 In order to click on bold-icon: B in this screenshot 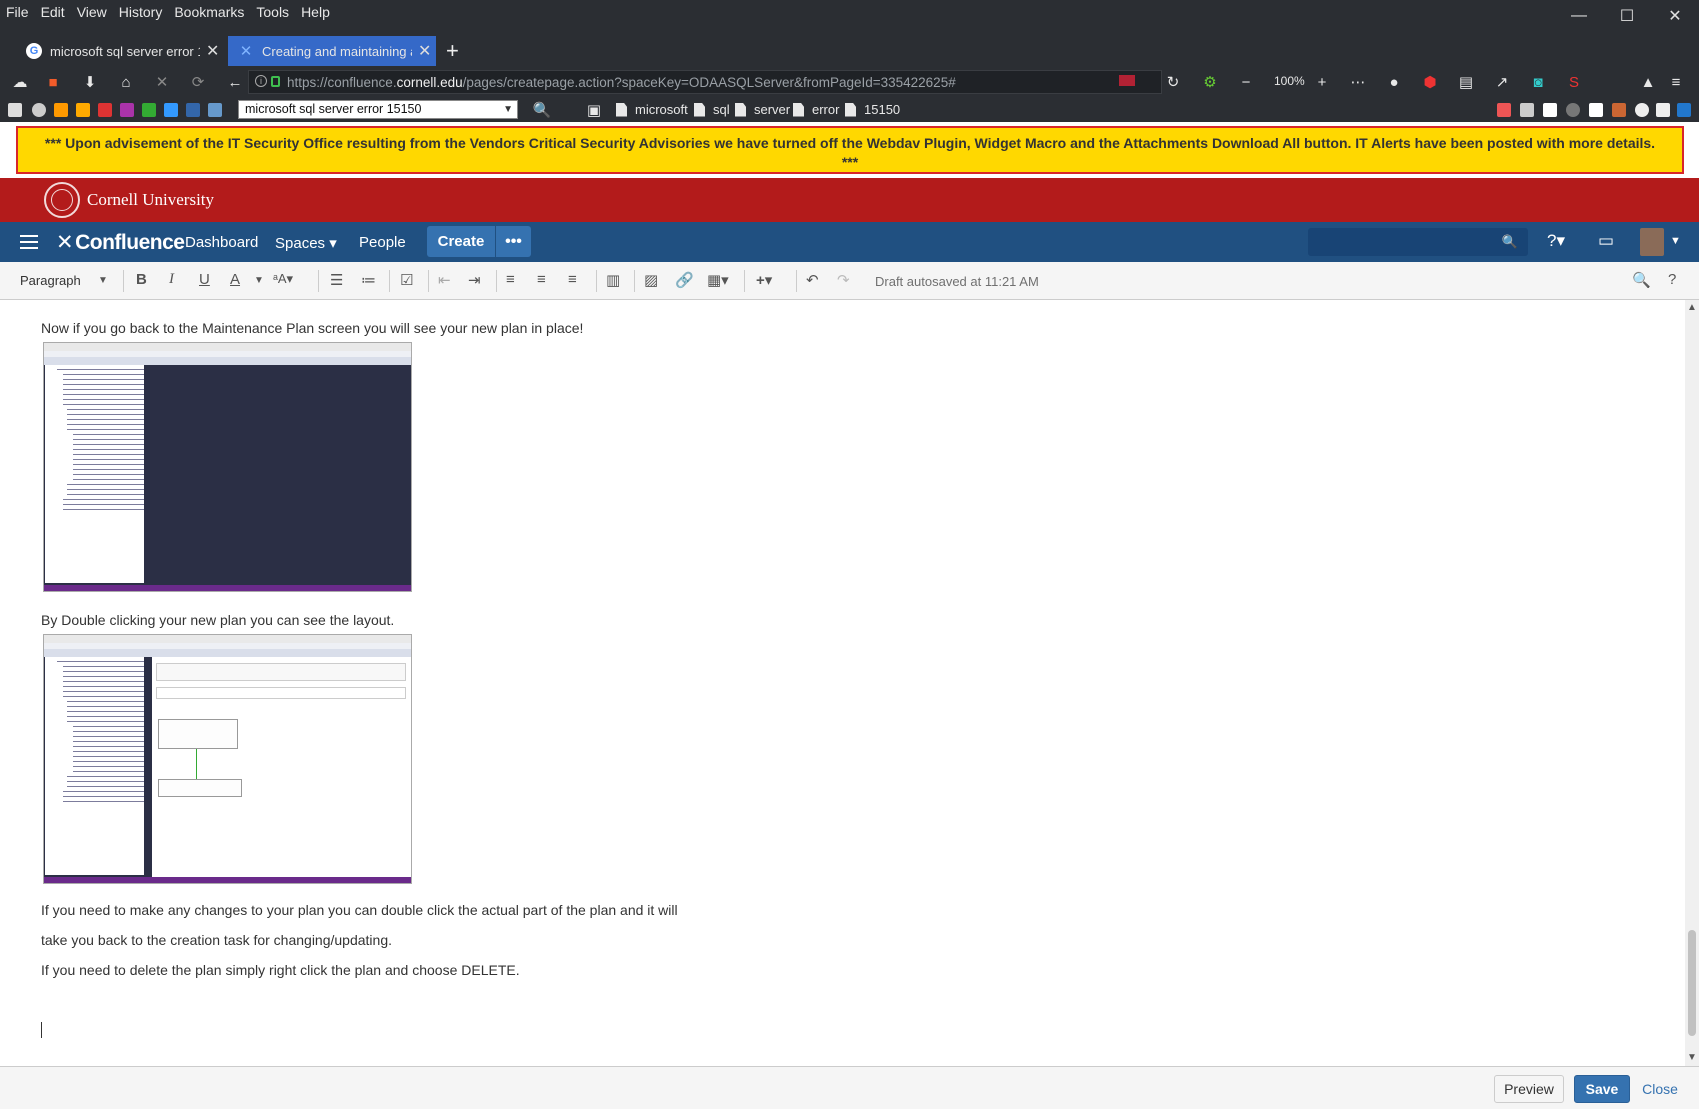, I will do `click(141, 279)`.